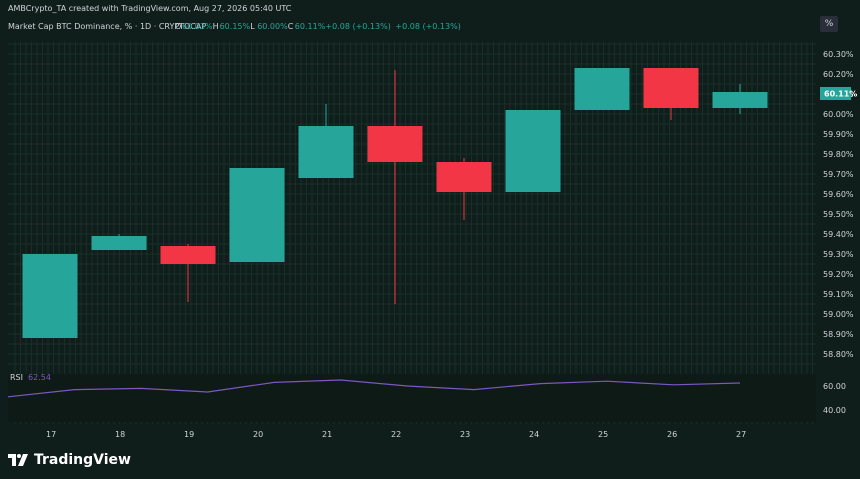 This screenshot has height=479, width=860. Describe the element at coordinates (120, 434) in the screenshot. I see `time-tick-label: 18` at that location.